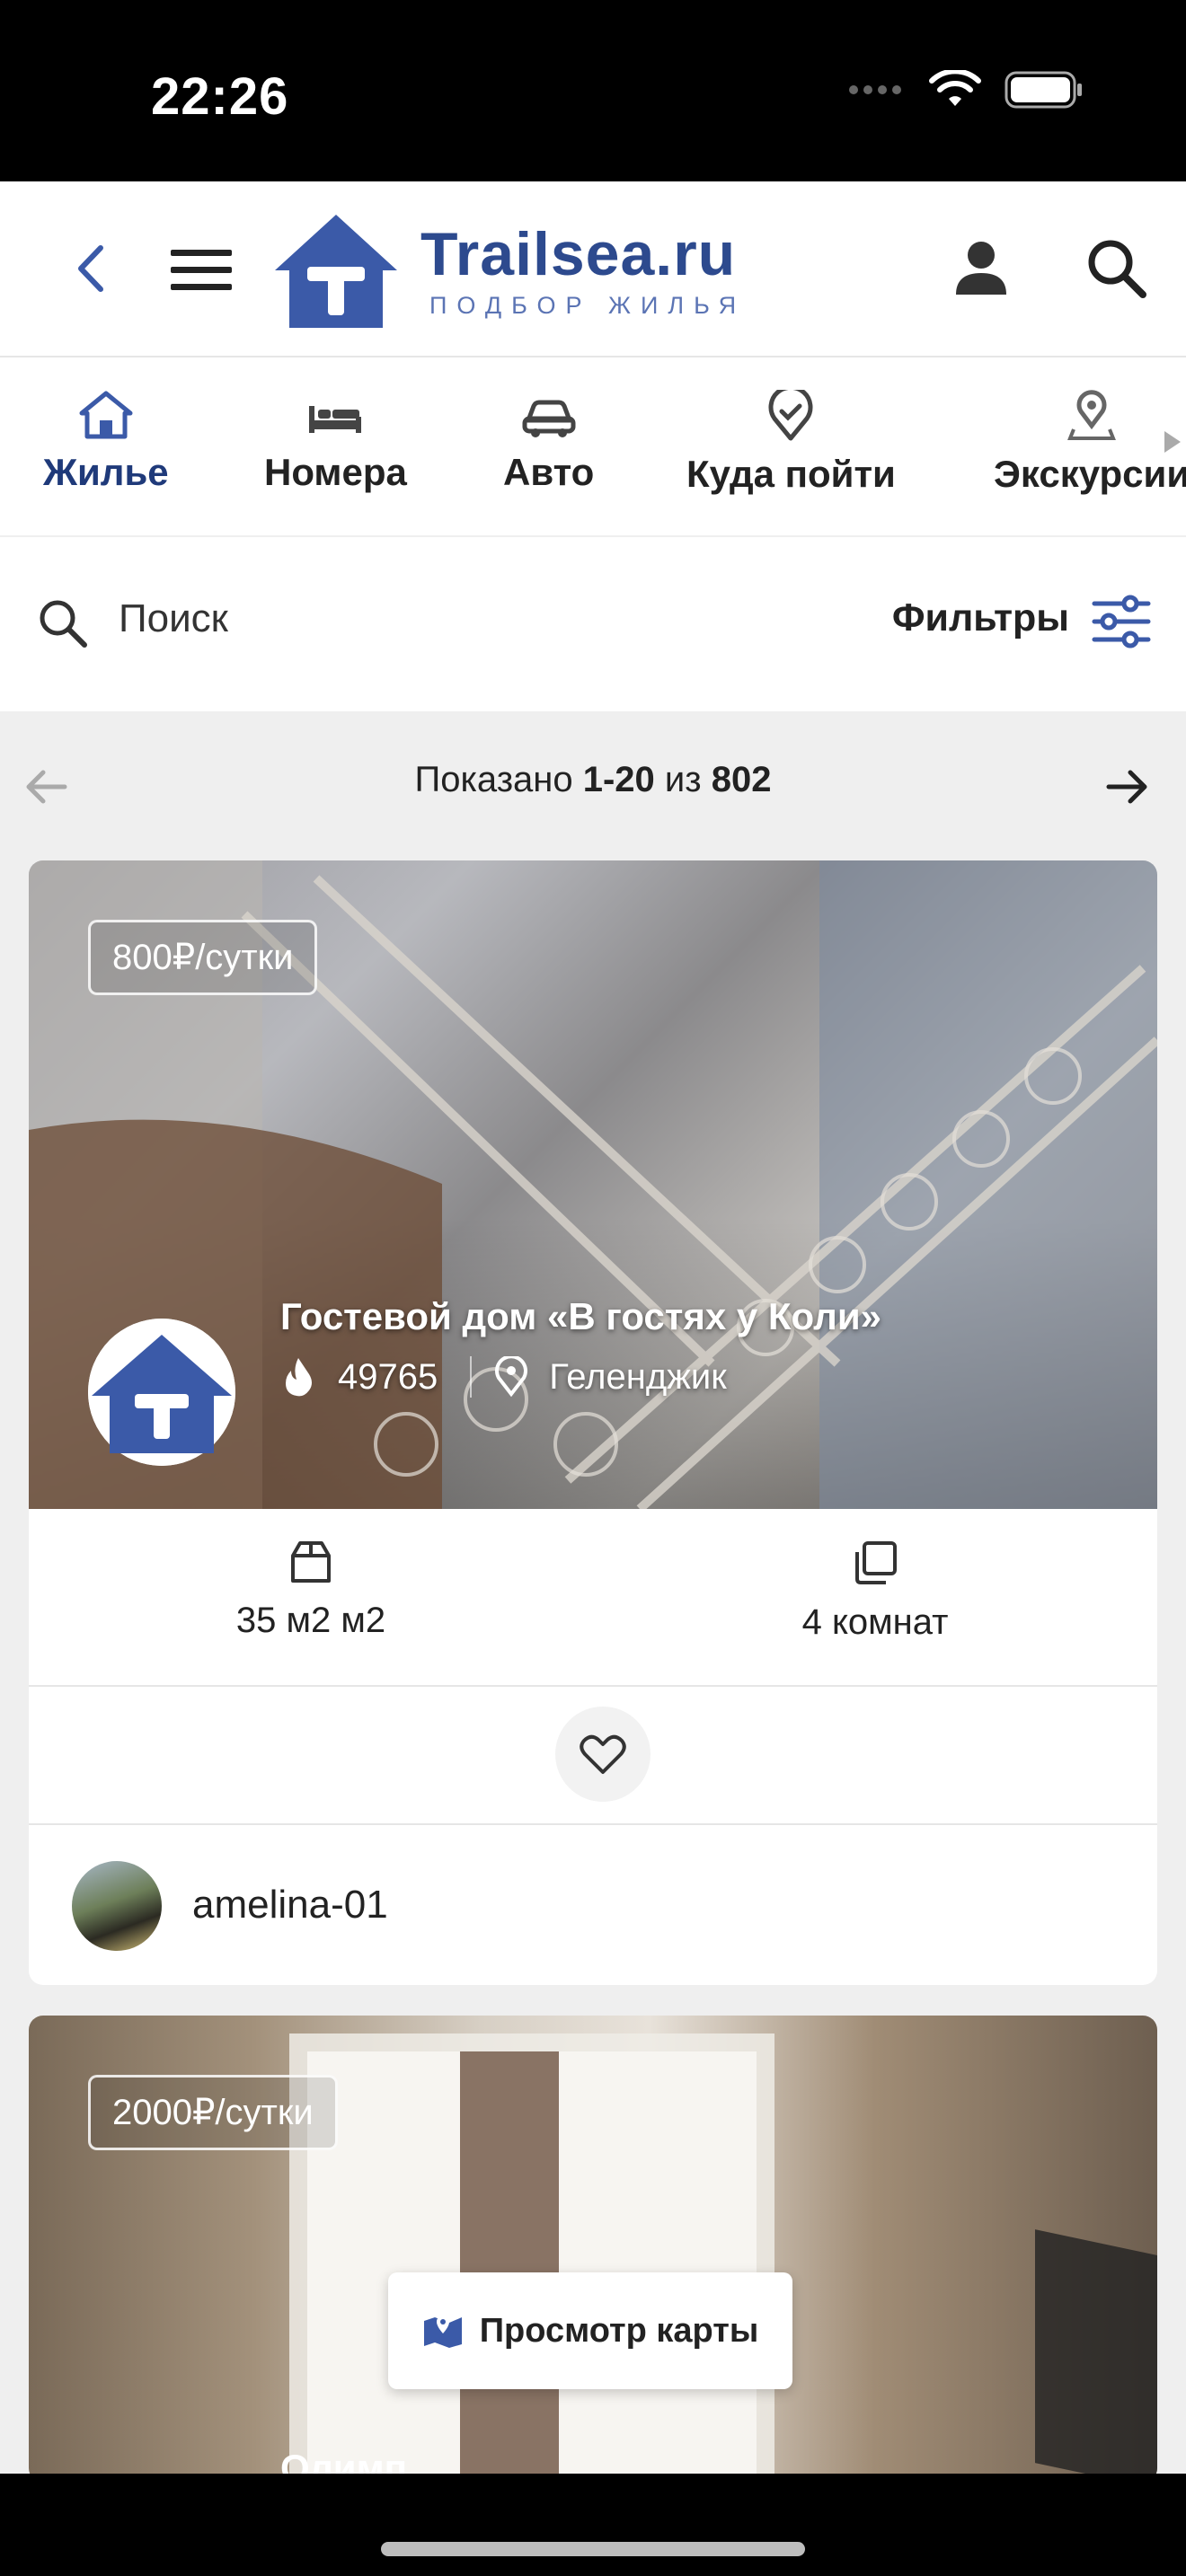 The height and width of the screenshot is (2576, 1186). I want to click on battery-icon, so click(1043, 90).